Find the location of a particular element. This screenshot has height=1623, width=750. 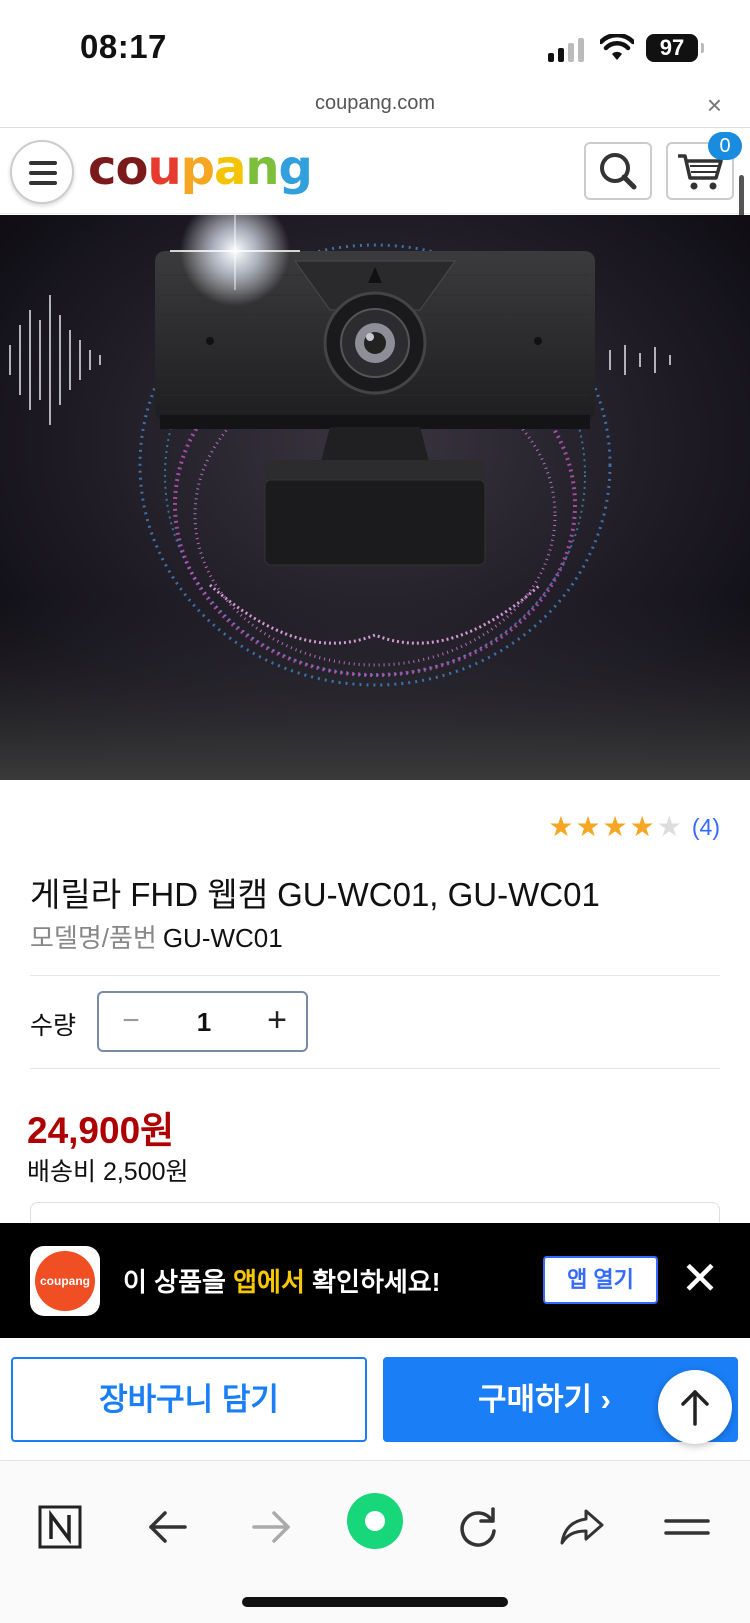

back-arrow-icon is located at coordinates (167, 1527).